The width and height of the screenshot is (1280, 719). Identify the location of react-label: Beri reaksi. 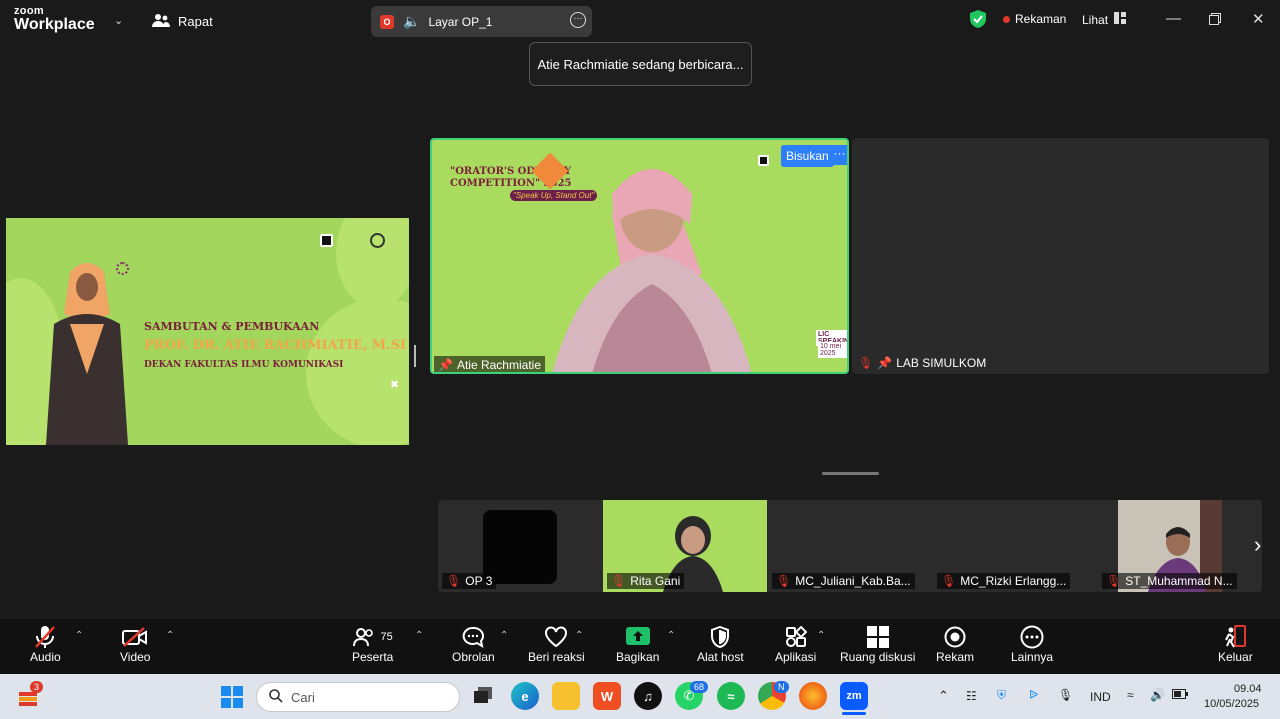
(556, 657).